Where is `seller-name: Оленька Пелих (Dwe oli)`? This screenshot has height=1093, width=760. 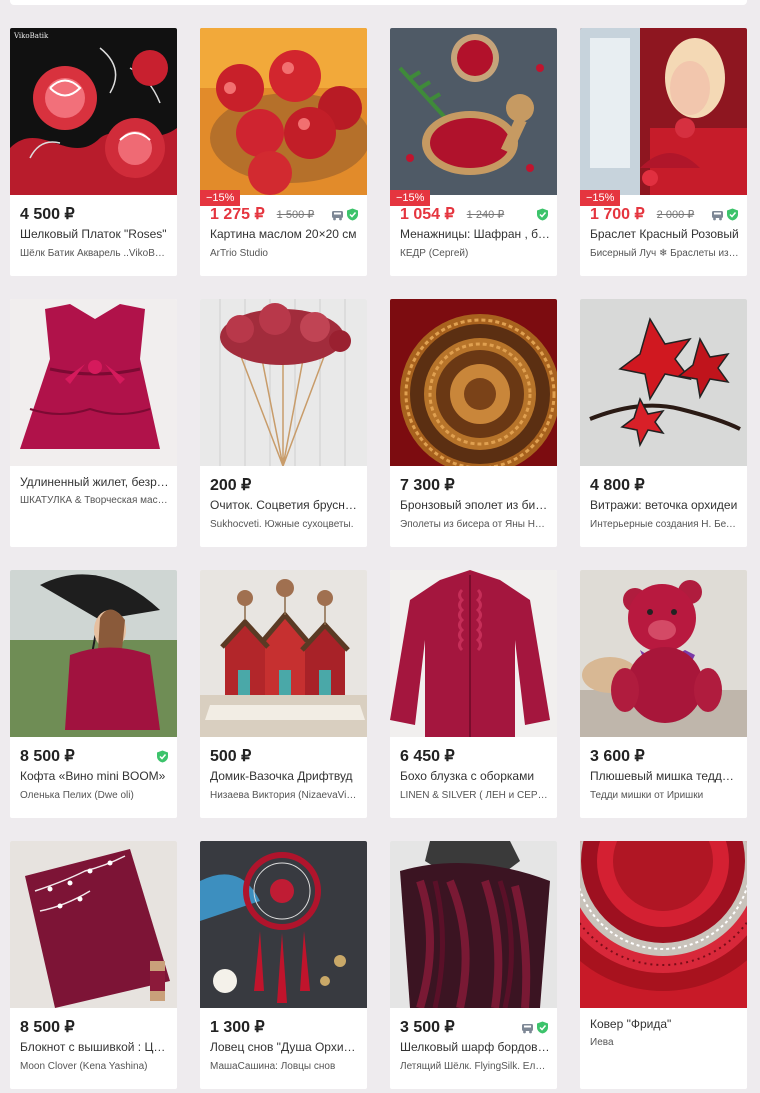 seller-name: Оленька Пелих (Dwe oli) is located at coordinates (95, 795).